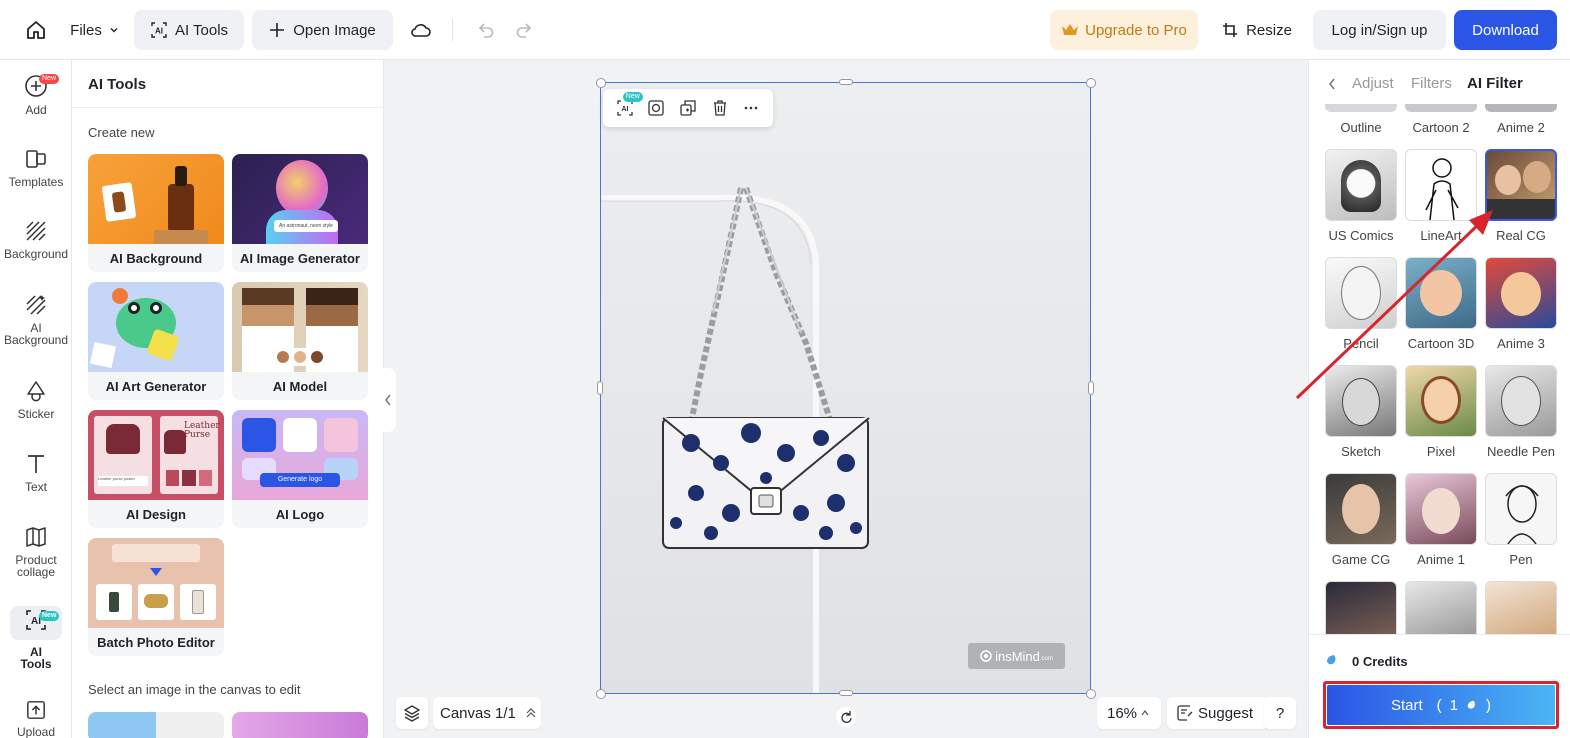 The image size is (1570, 738). I want to click on nav-add-label: Add, so click(36, 110).